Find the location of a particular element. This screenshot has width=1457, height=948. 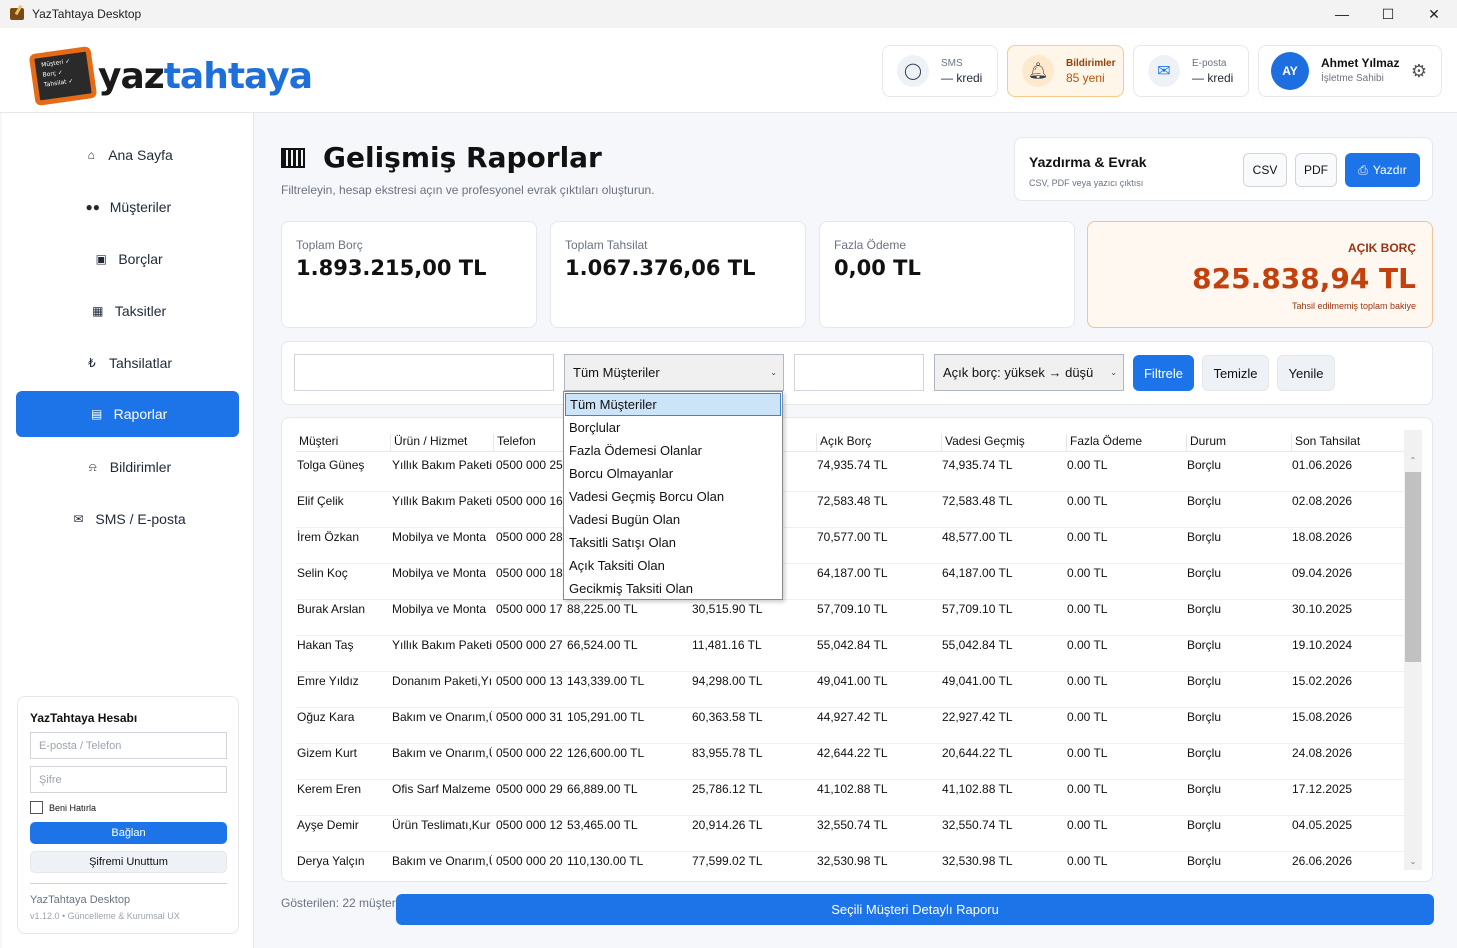

email-credit-card: ✉ E-posta — kredi is located at coordinates (1191, 71).